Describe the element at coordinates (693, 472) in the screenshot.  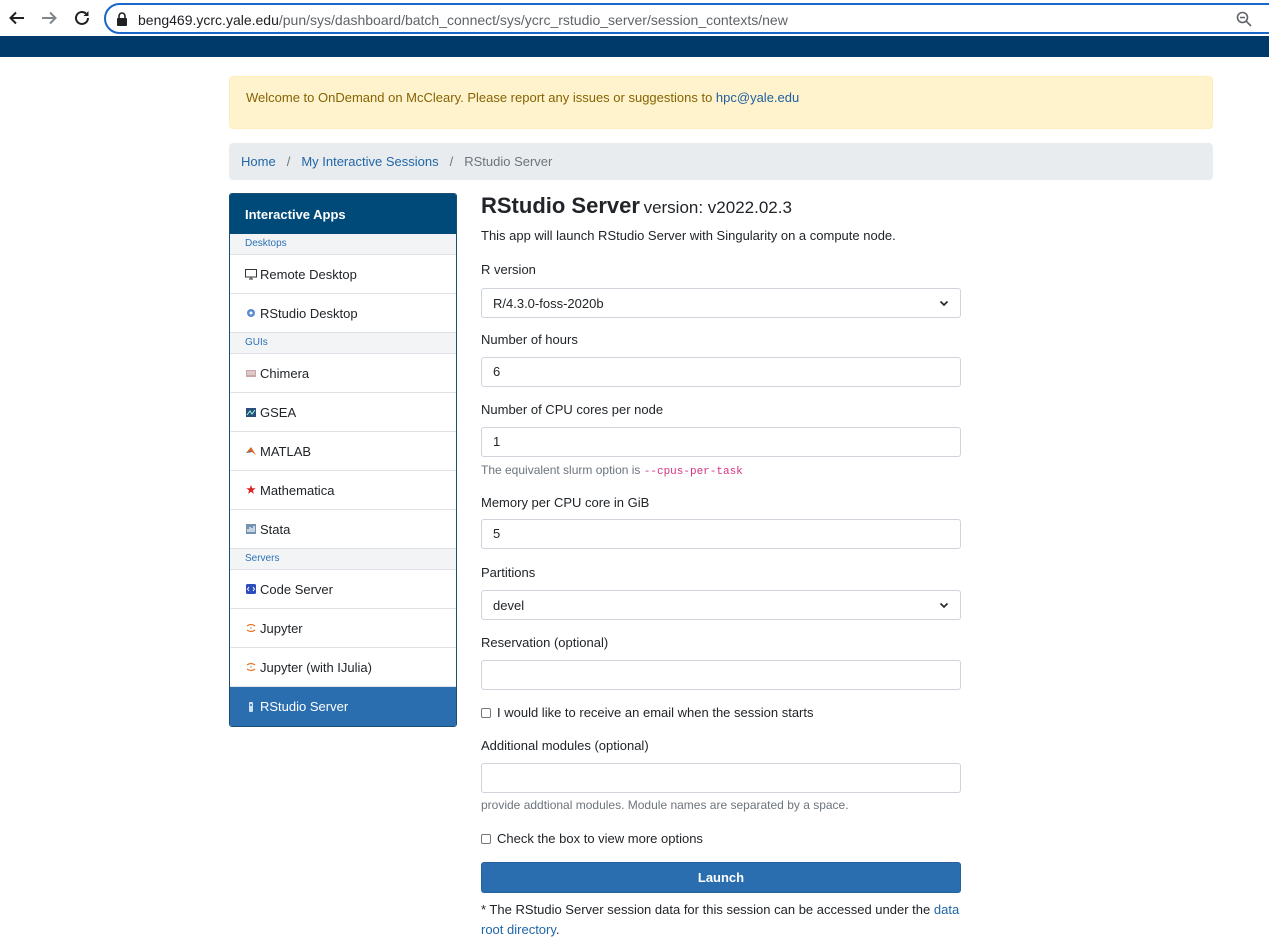
I see `cpu-help-code: --cpus-per-task` at that location.